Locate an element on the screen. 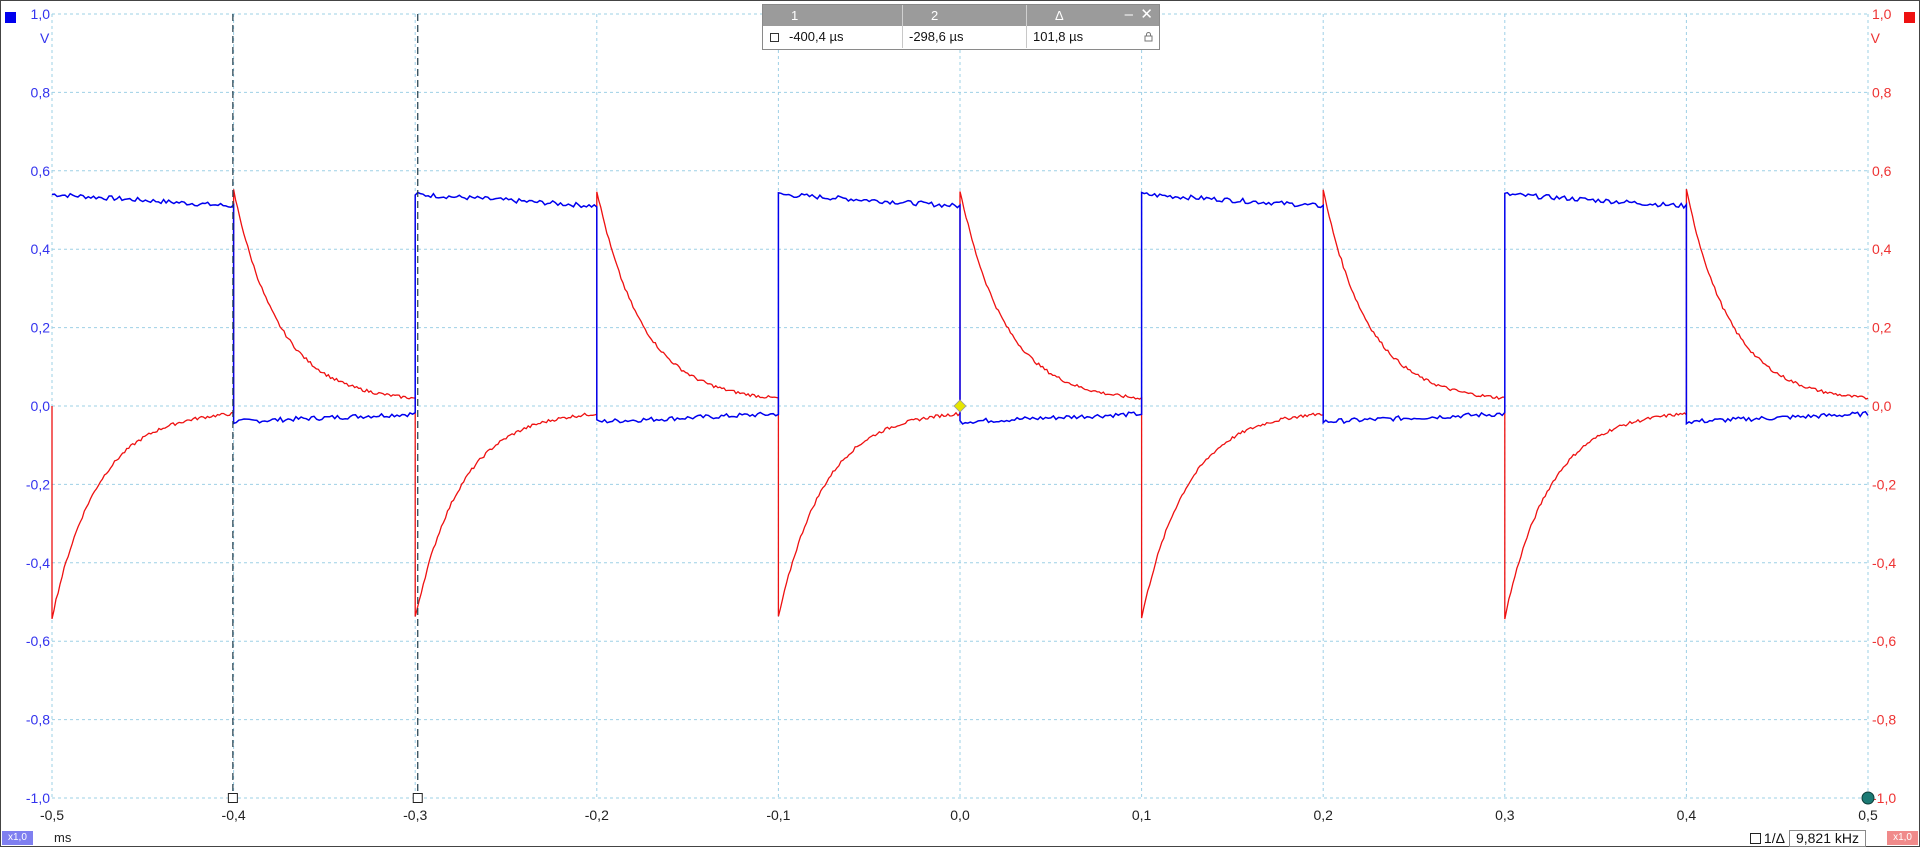 The image size is (1920, 847). left-axis-tick-label: -0,4 is located at coordinates (38, 563).